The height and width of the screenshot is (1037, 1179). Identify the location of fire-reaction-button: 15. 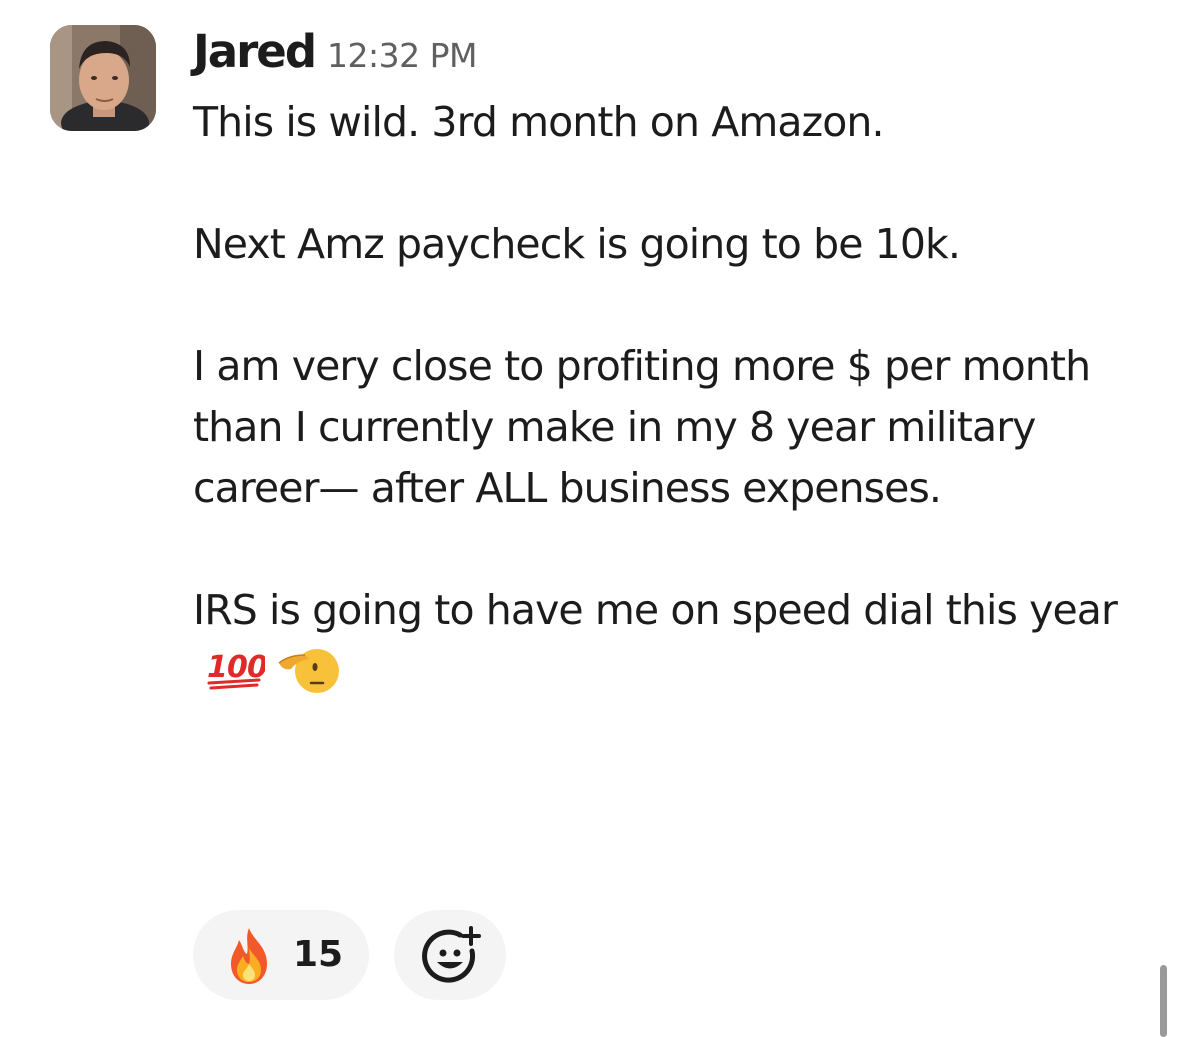
(281, 955).